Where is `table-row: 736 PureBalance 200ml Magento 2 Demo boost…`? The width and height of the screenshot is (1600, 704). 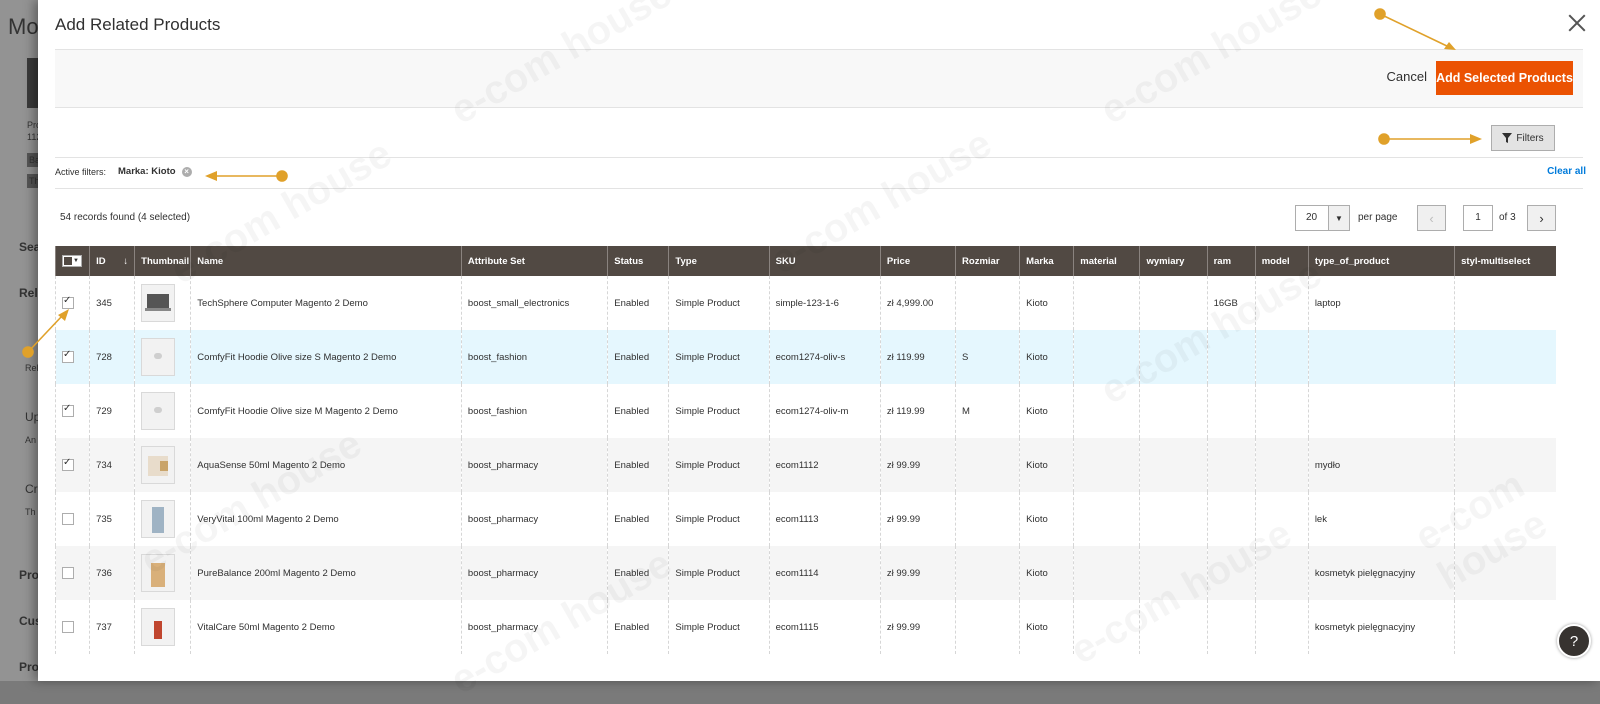
table-row: 736 PureBalance 200ml Magento 2 Demo boost… is located at coordinates (805, 573).